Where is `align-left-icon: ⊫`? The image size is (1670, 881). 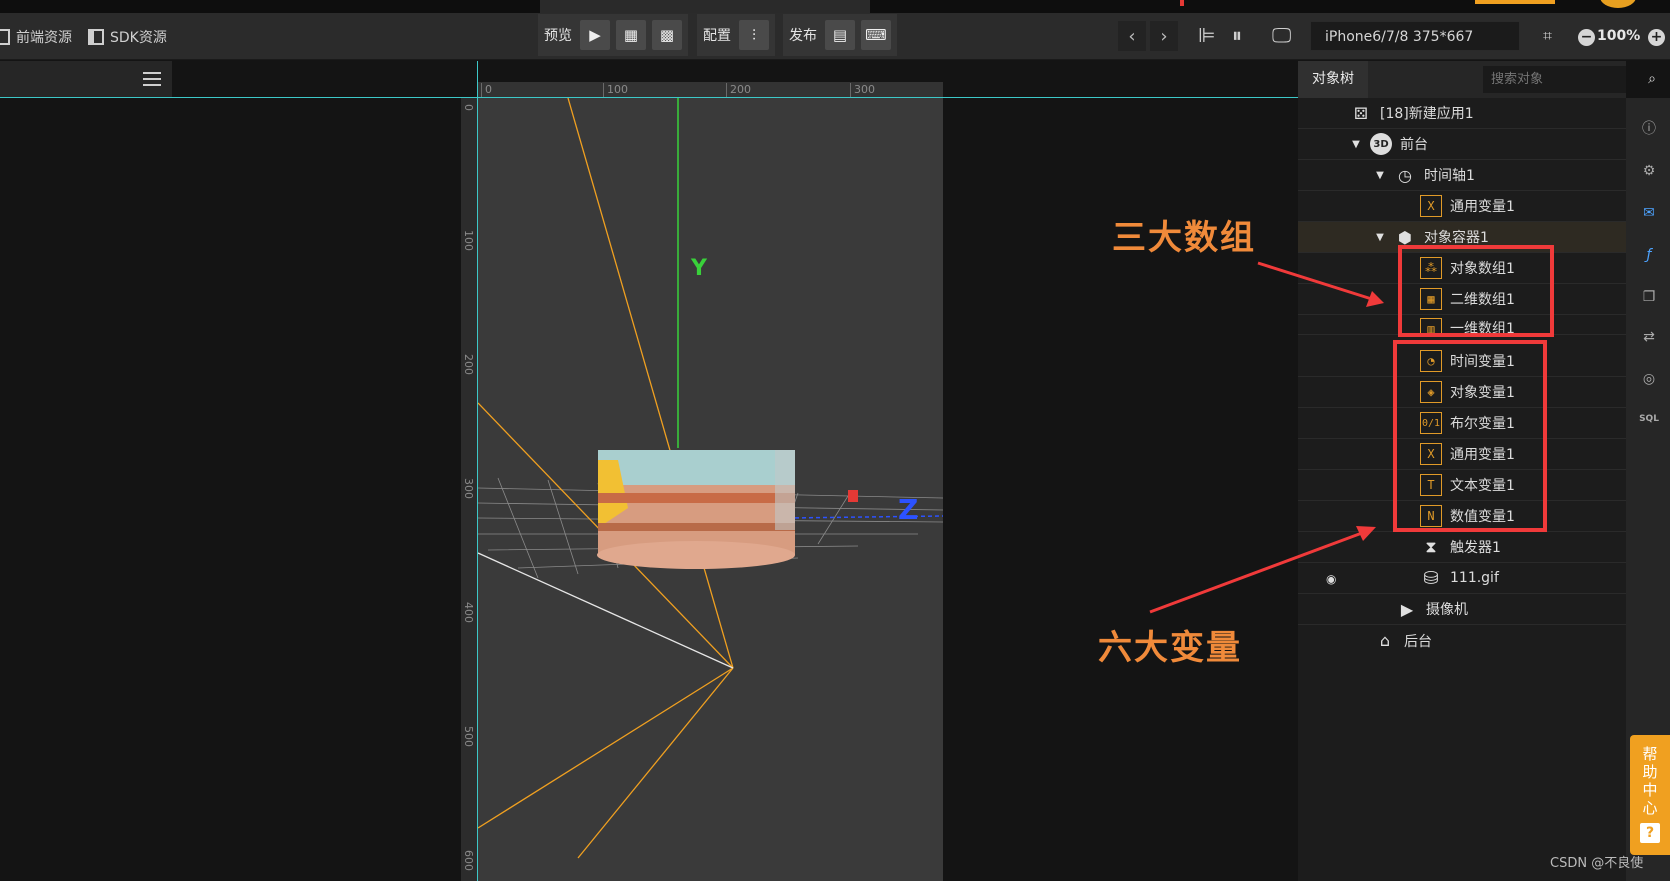
align-left-icon: ⊫ is located at coordinates (1206, 35).